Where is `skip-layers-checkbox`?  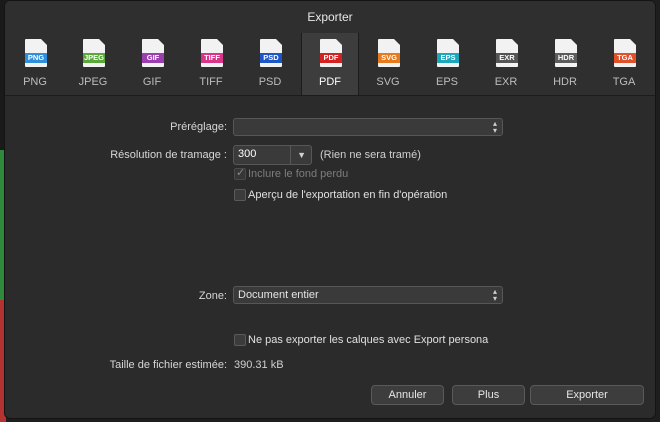
skip-layers-checkbox is located at coordinates (240, 340).